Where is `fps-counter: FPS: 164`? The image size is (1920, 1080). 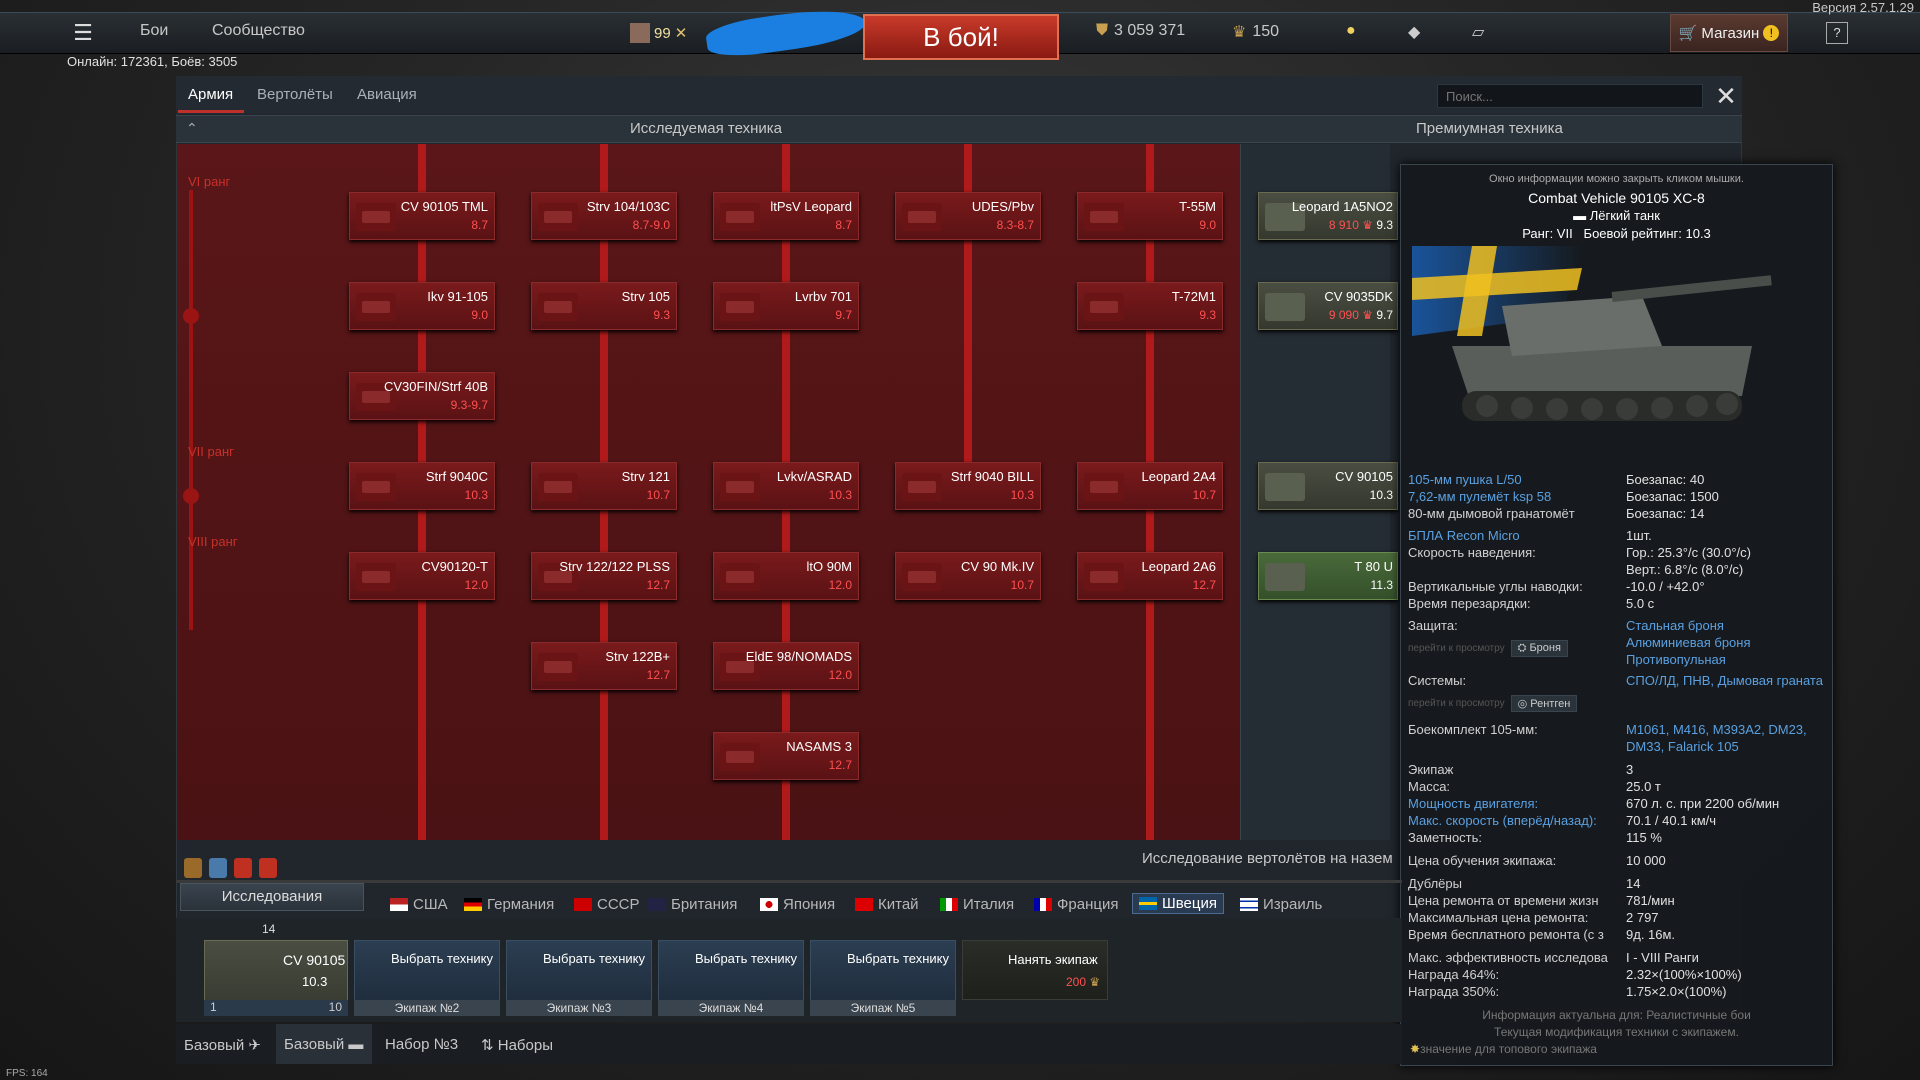
fps-counter: FPS: 164 is located at coordinates (27, 1073).